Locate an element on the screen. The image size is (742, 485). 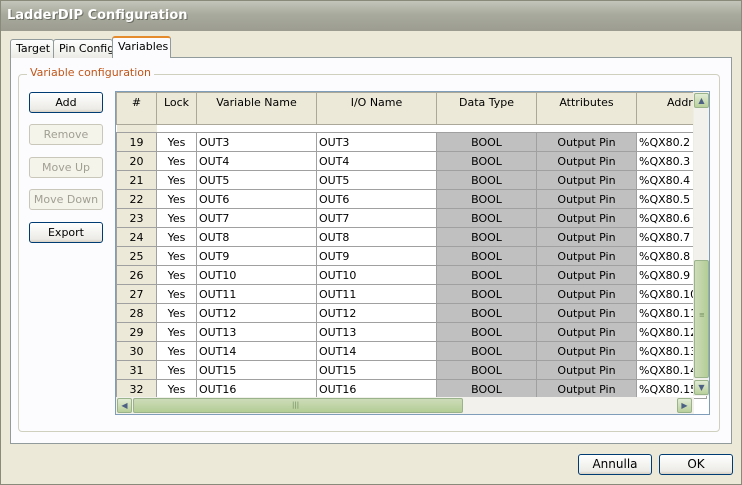
table-row: 22 Yes OUT6 OUT6 BOOL Output Pin %QX80.5 is located at coordinates (411, 199).